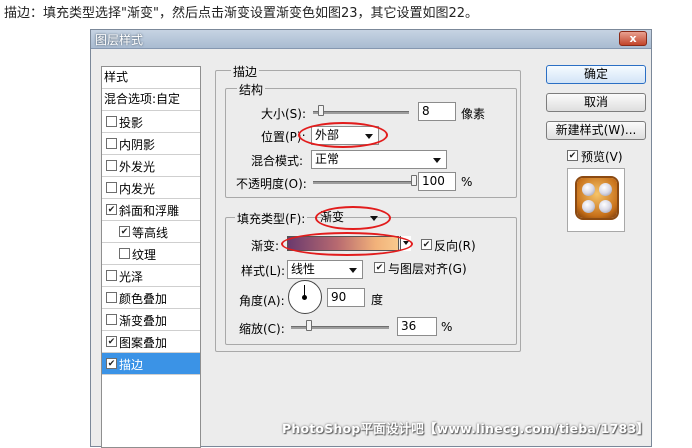 The height and width of the screenshot is (448, 692). Describe the element at coordinates (111, 187) in the screenshot. I see `inner-glow-checkbox` at that location.